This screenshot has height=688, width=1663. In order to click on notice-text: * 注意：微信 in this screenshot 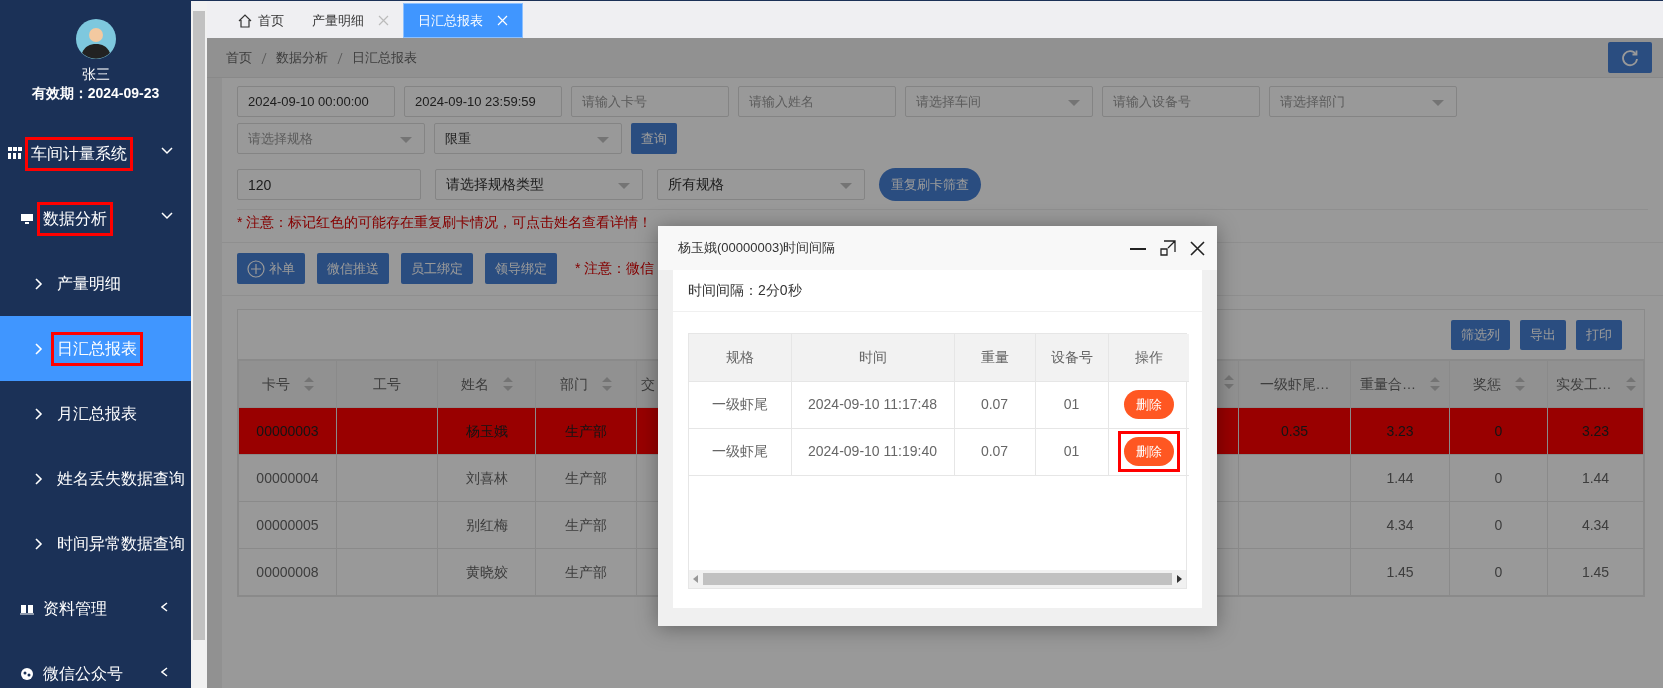, I will do `click(615, 268)`.